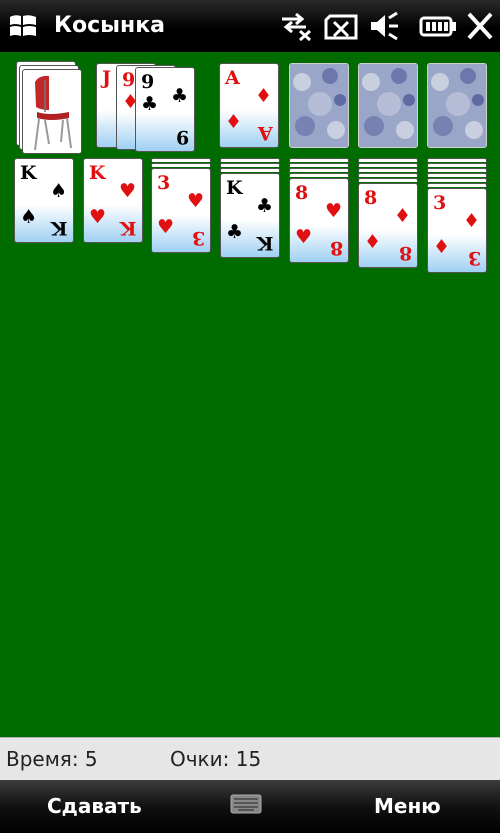  Describe the element at coordinates (319, 220) in the screenshot. I see `tableau-card-5: 8 ♥ ♥ 8` at that location.